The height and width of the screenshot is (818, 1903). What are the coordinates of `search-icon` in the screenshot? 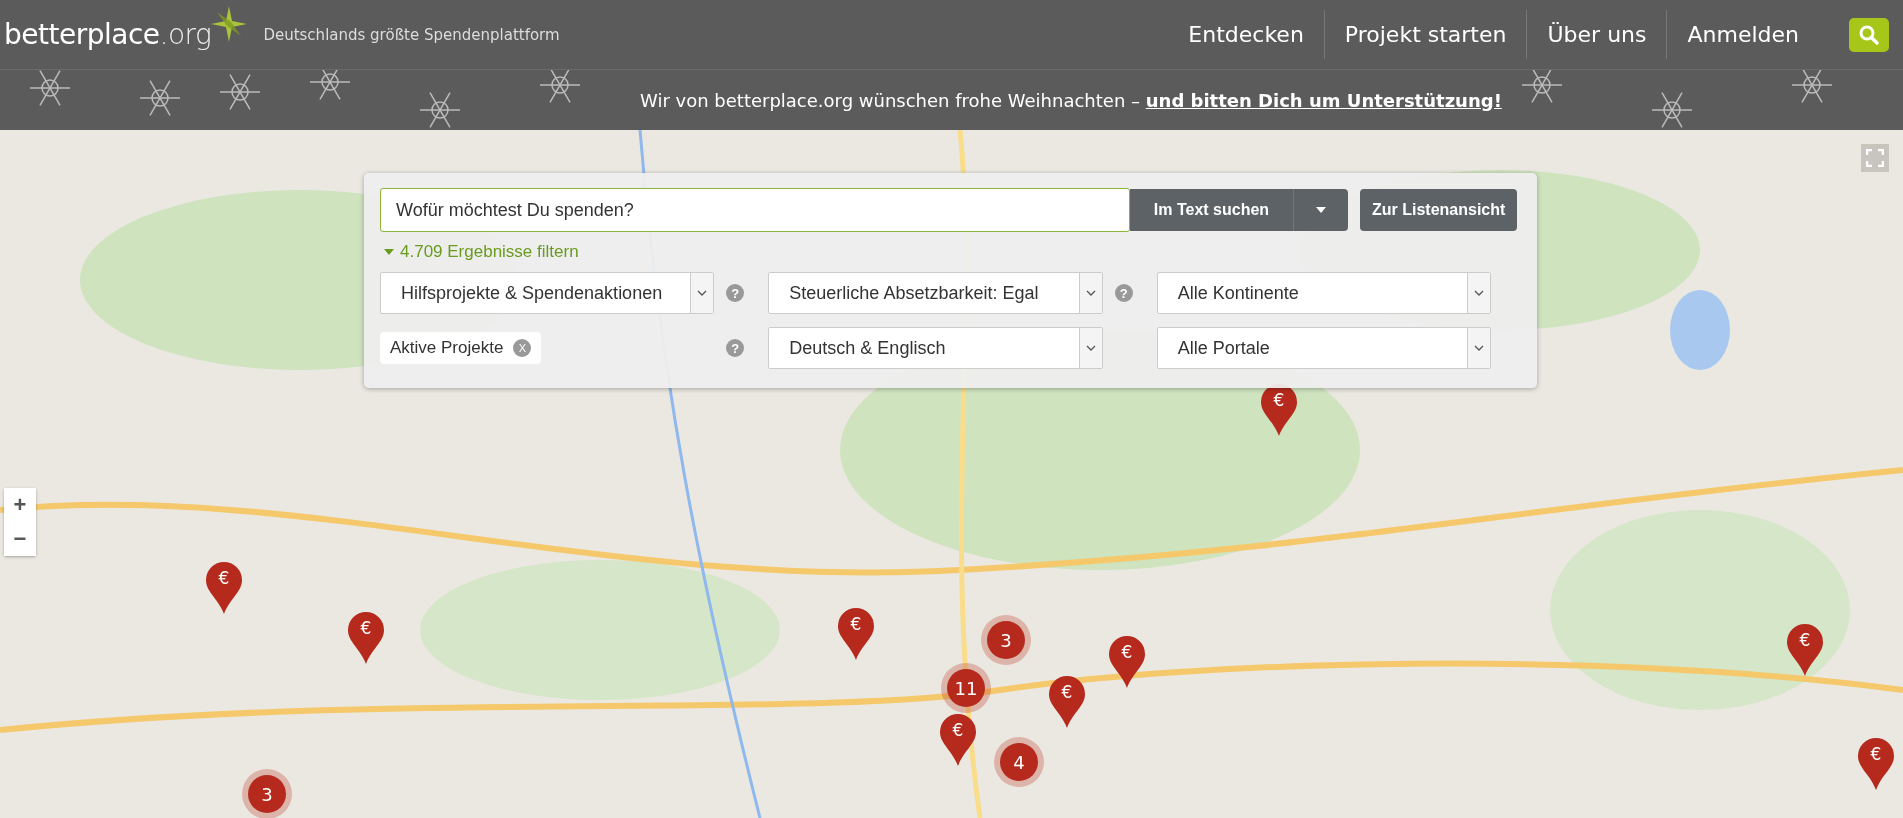 It's located at (1869, 34).